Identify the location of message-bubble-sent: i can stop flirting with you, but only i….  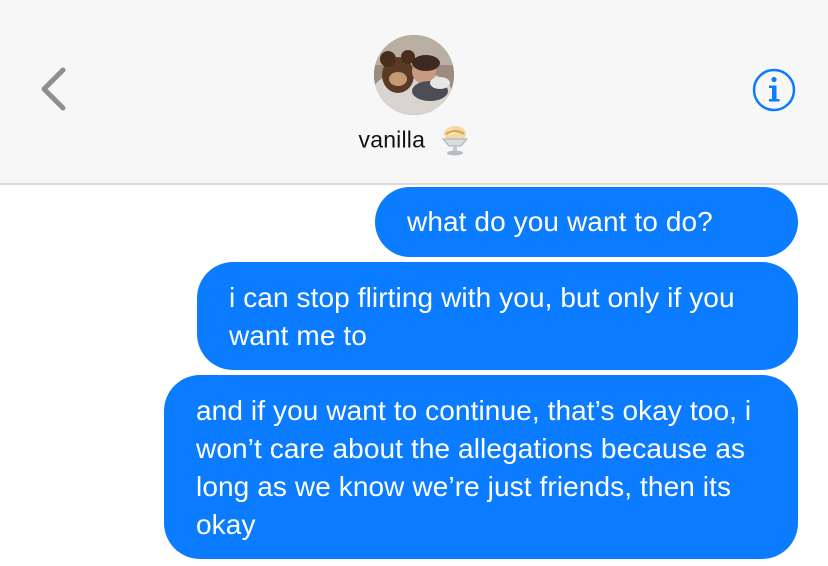
(497, 316).